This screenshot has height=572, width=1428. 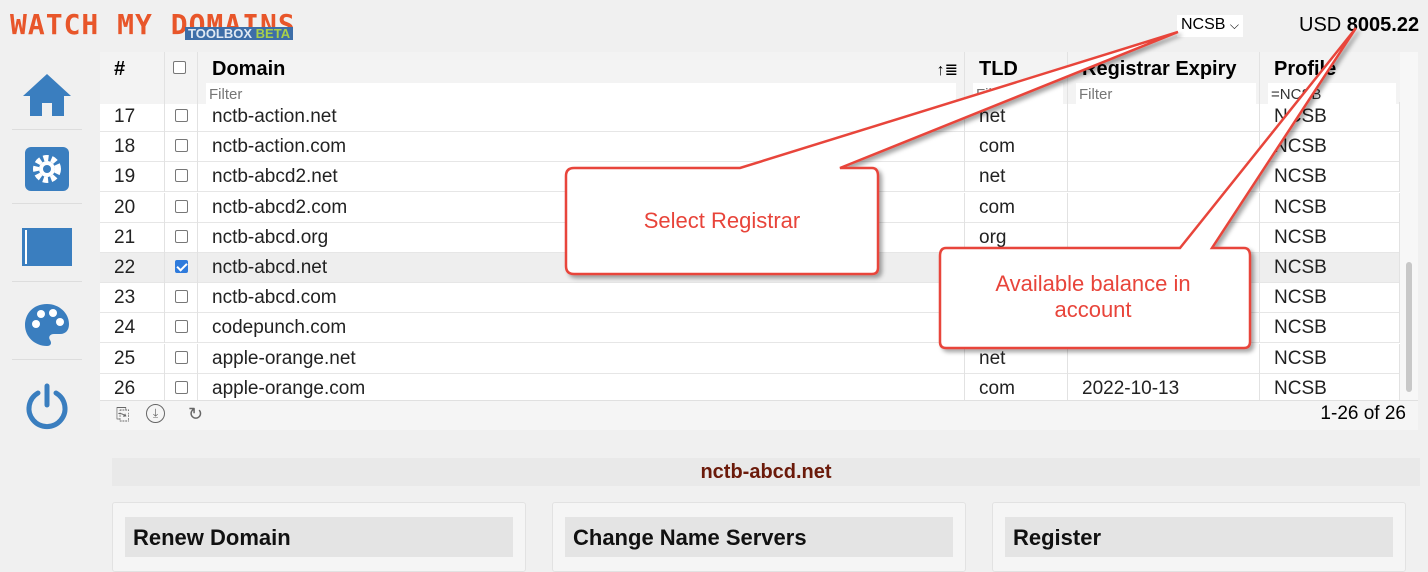 I want to click on sidebar-item-panel, so click(x=47, y=247).